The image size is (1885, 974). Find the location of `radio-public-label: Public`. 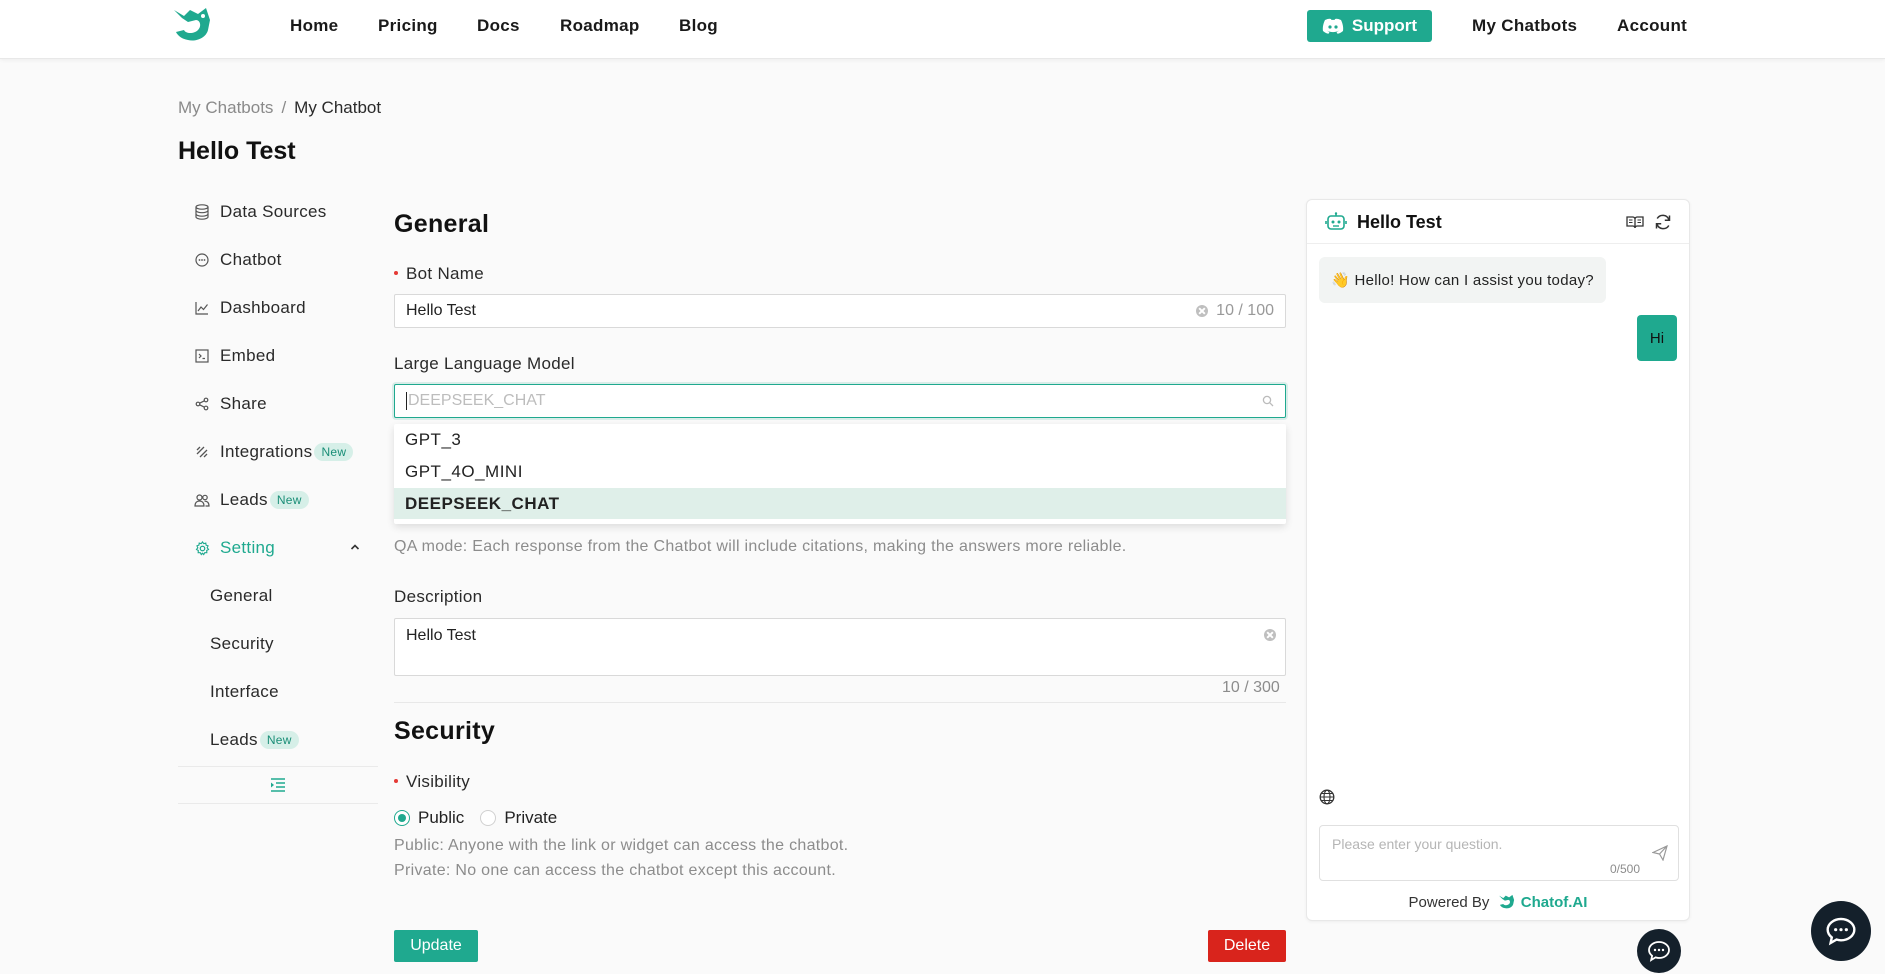

radio-public-label: Public is located at coordinates (441, 818).